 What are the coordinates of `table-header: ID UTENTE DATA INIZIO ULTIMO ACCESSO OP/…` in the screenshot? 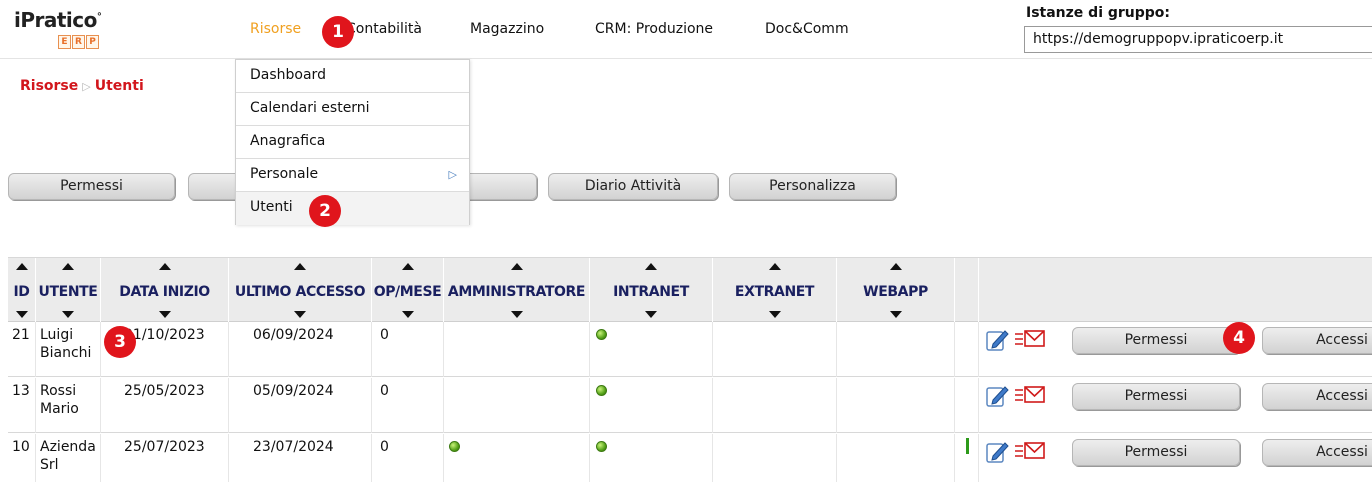 It's located at (690, 290).